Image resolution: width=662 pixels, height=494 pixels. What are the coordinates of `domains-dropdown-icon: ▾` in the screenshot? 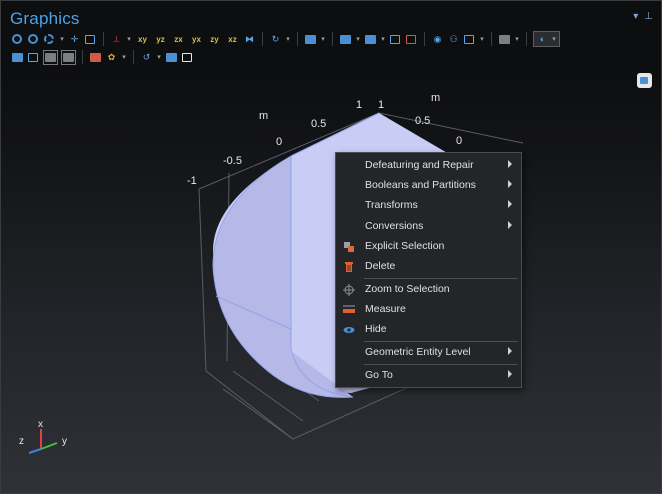 It's located at (358, 39).